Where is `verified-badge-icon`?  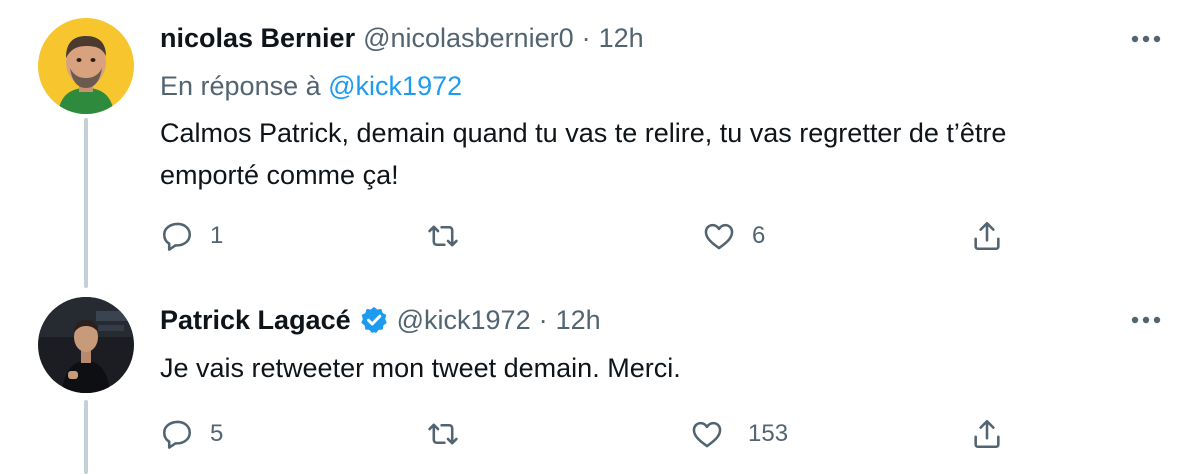 verified-badge-icon is located at coordinates (373, 320).